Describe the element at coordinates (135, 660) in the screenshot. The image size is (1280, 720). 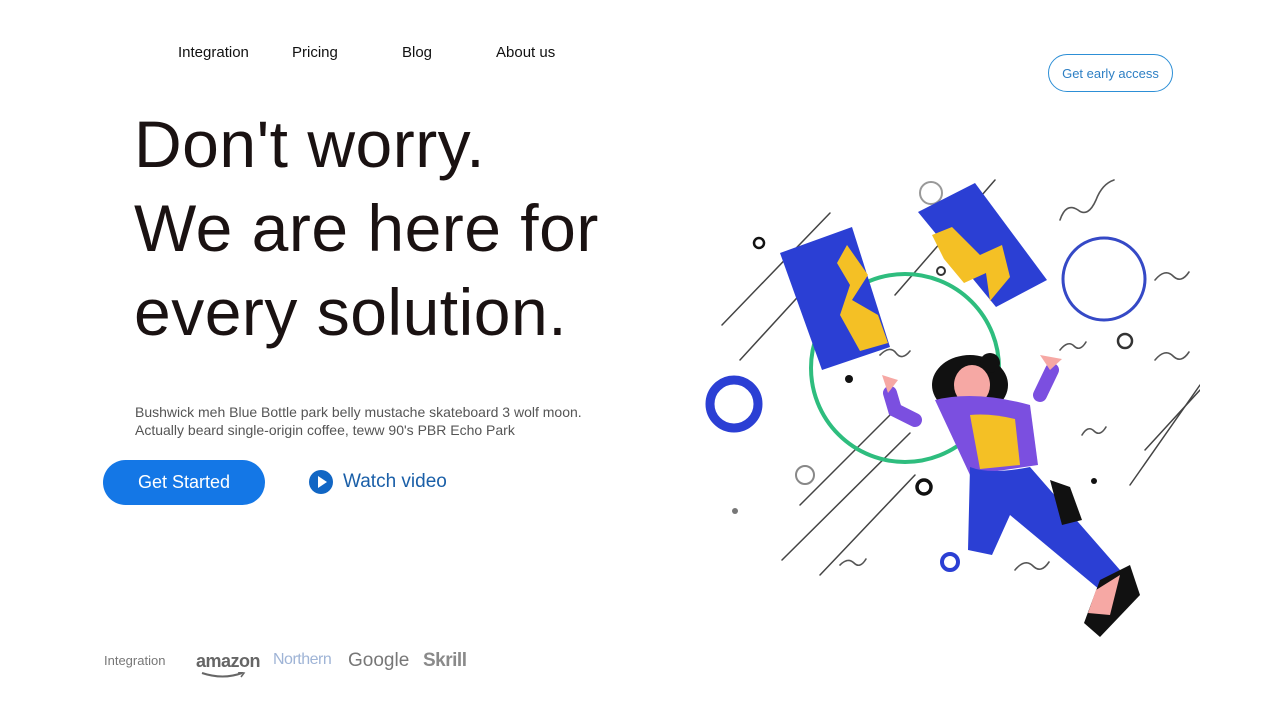
I see `integration-label: Integration` at that location.